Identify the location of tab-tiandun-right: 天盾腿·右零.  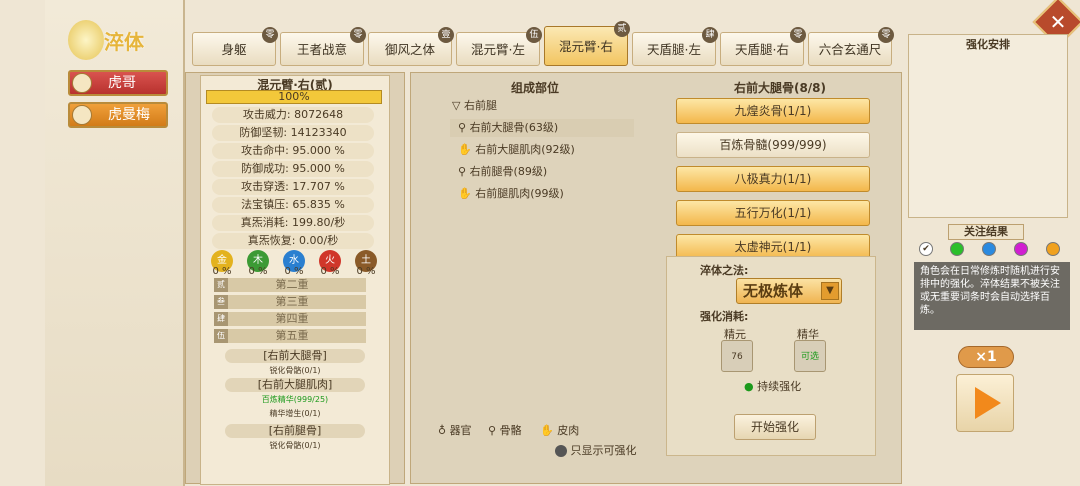
(763, 46).